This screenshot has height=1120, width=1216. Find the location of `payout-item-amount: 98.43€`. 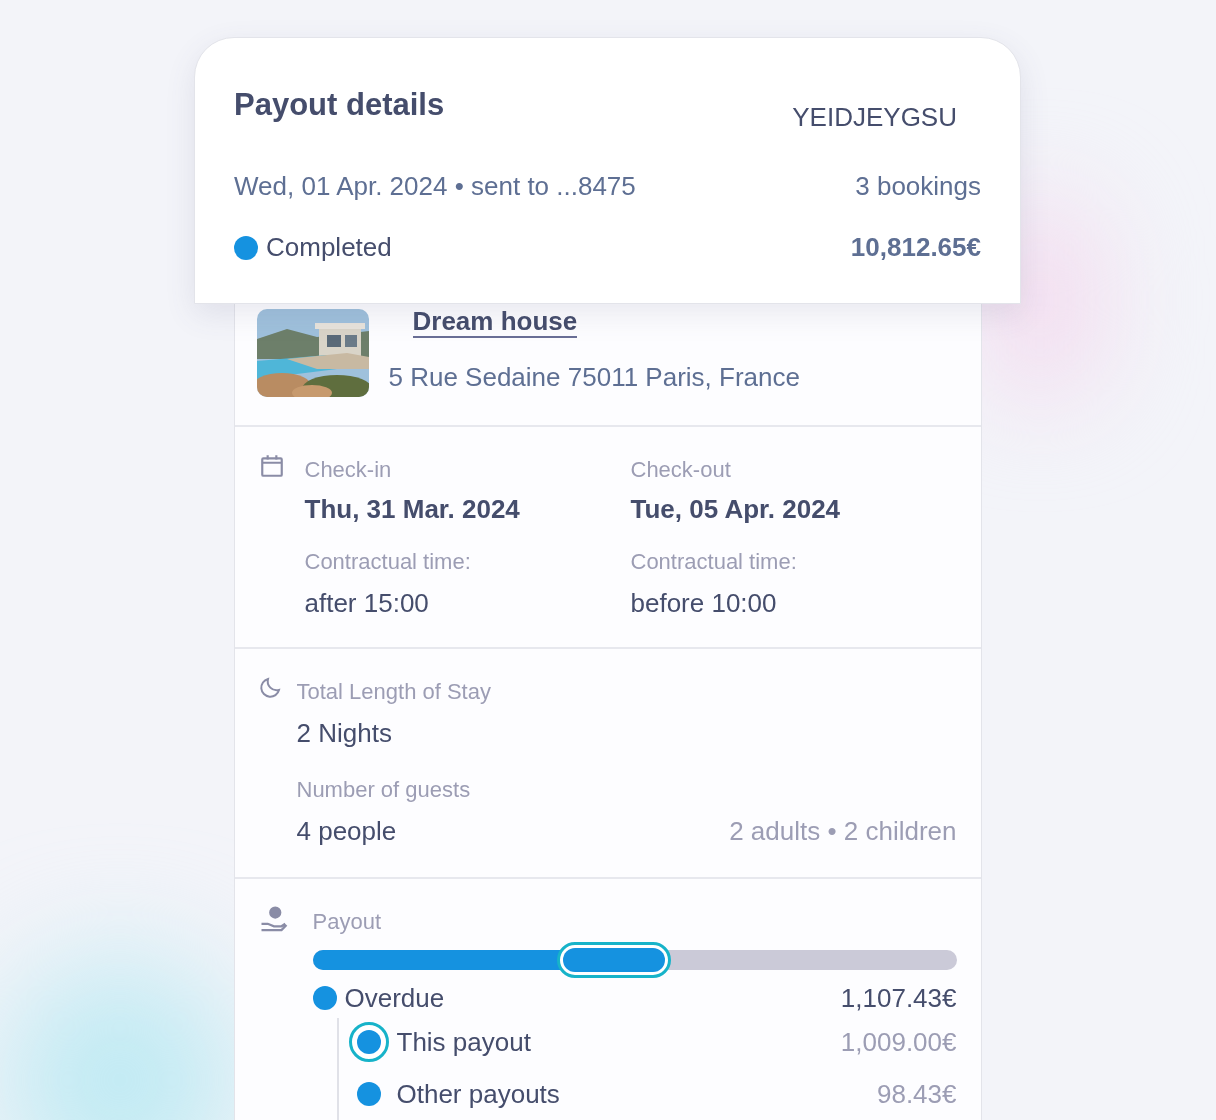

payout-item-amount: 98.43€ is located at coordinates (916, 1094).